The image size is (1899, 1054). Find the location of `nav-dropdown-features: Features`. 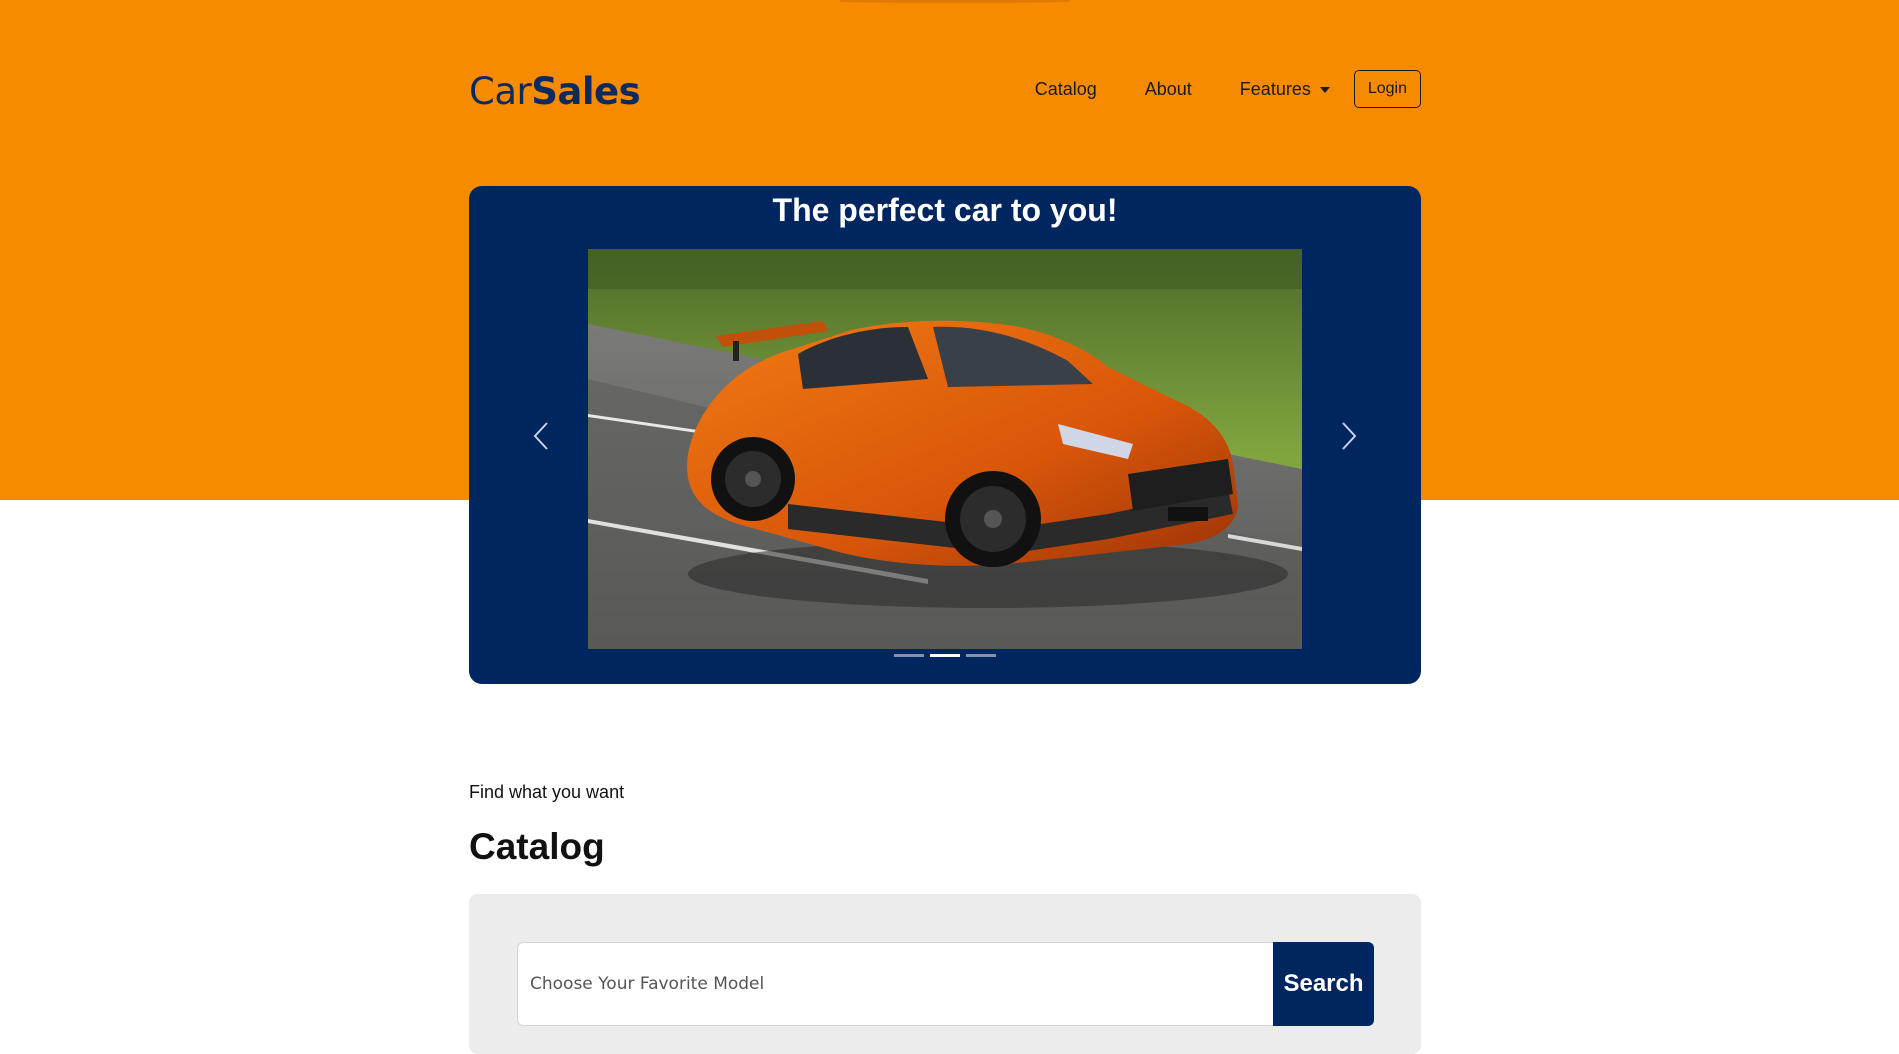

nav-dropdown-features: Features is located at coordinates (1285, 89).